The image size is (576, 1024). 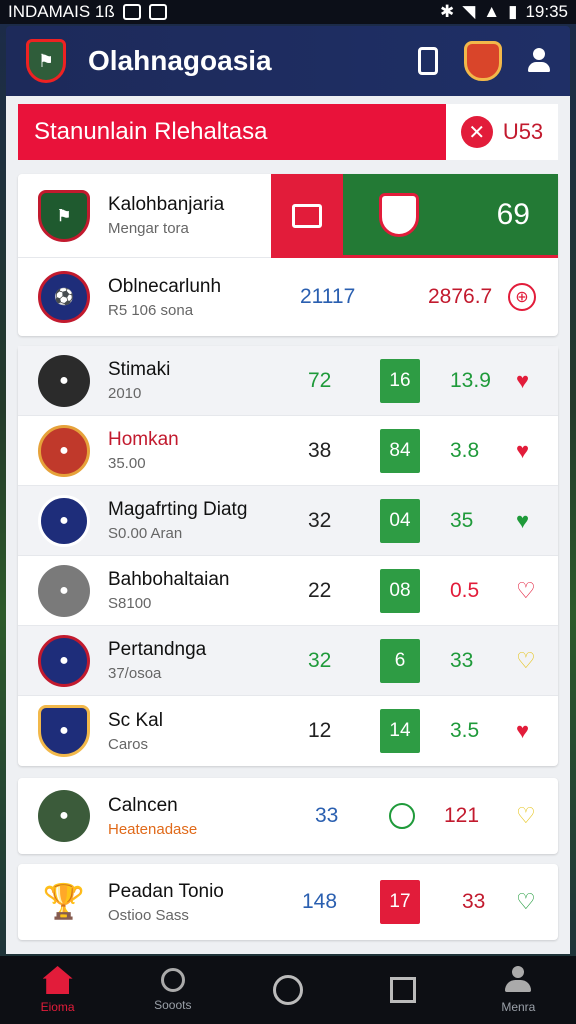 What do you see at coordinates (130, 603) in the screenshot?
I see `player-sub: S8100` at bounding box center [130, 603].